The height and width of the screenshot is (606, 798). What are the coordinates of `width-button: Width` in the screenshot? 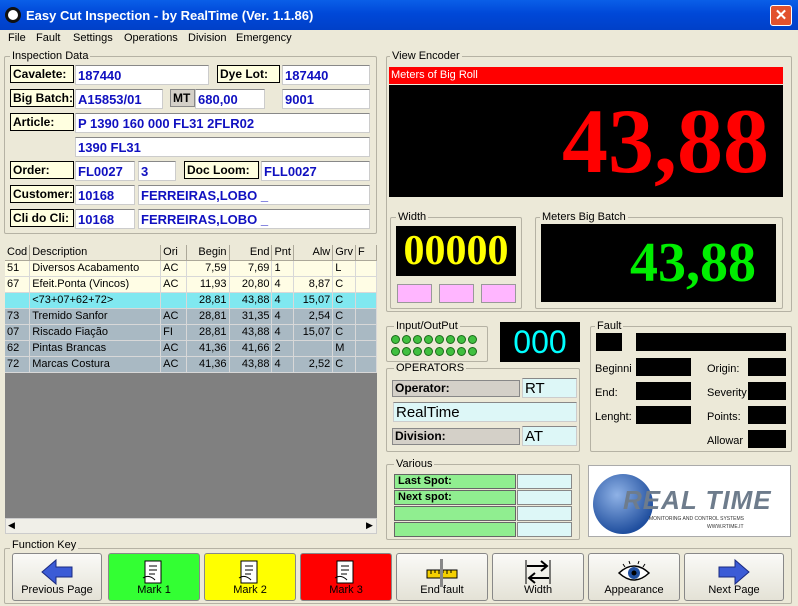 It's located at (538, 577).